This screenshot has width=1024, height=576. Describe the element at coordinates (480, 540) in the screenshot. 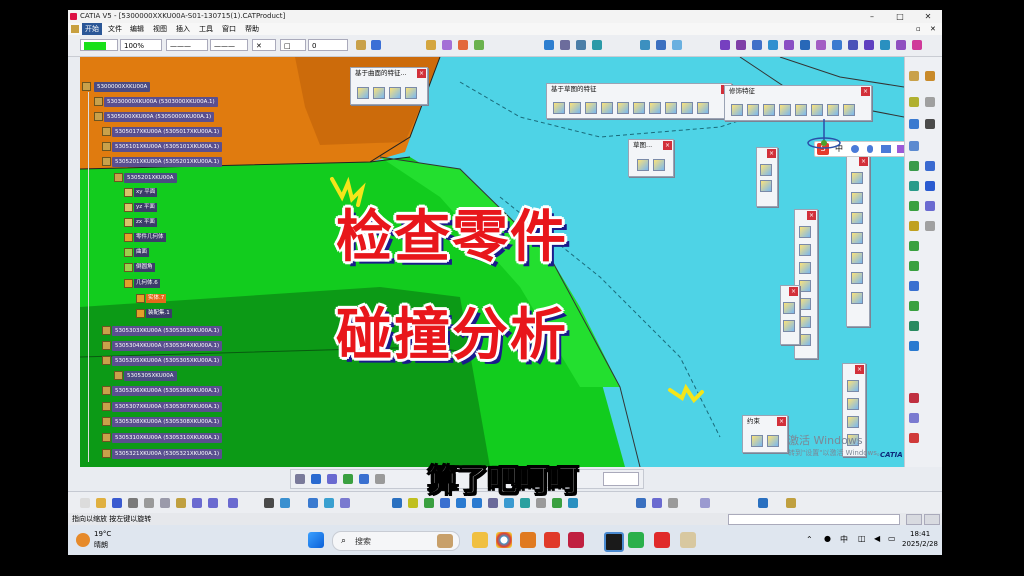

I see `file-explorer-icon` at that location.